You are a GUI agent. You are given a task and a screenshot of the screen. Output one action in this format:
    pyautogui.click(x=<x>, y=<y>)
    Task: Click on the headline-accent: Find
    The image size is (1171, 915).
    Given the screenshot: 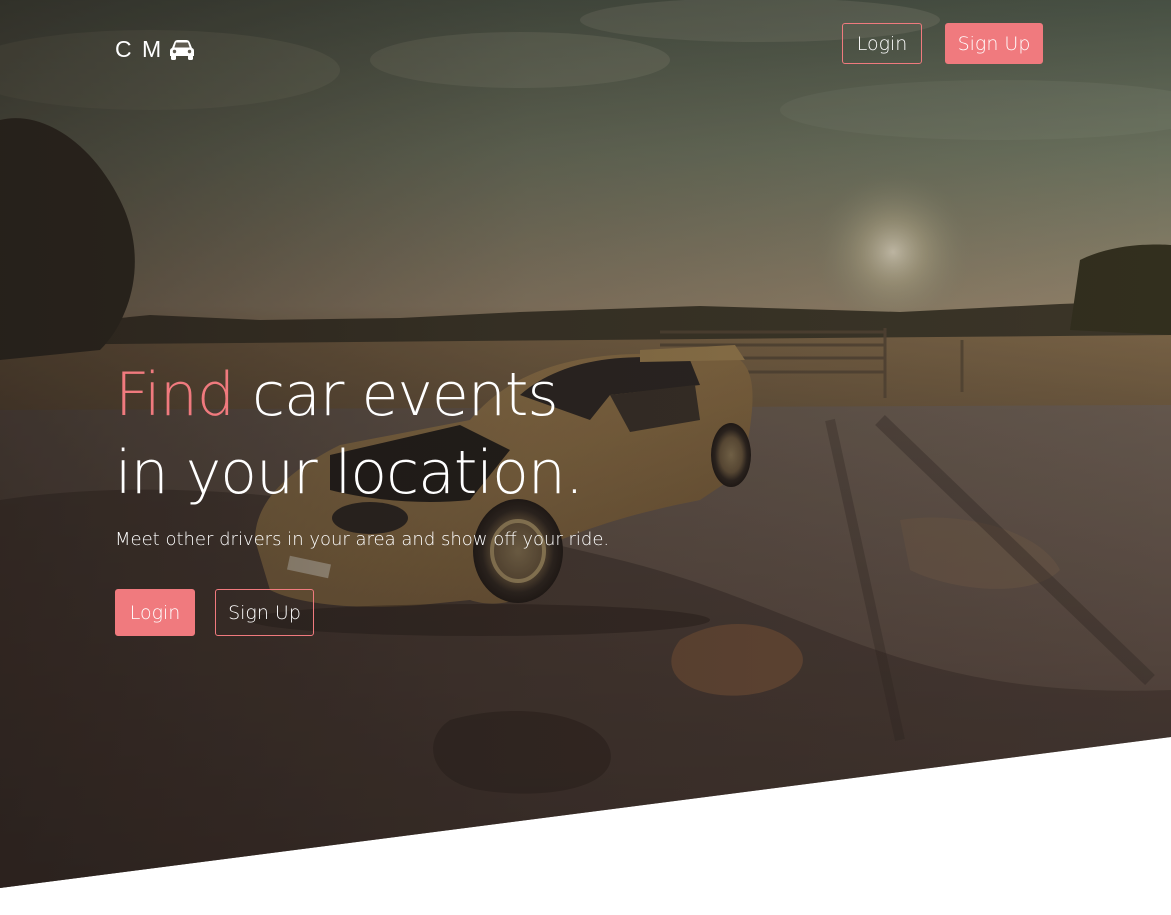 What is the action you would take?
    pyautogui.click(x=175, y=395)
    